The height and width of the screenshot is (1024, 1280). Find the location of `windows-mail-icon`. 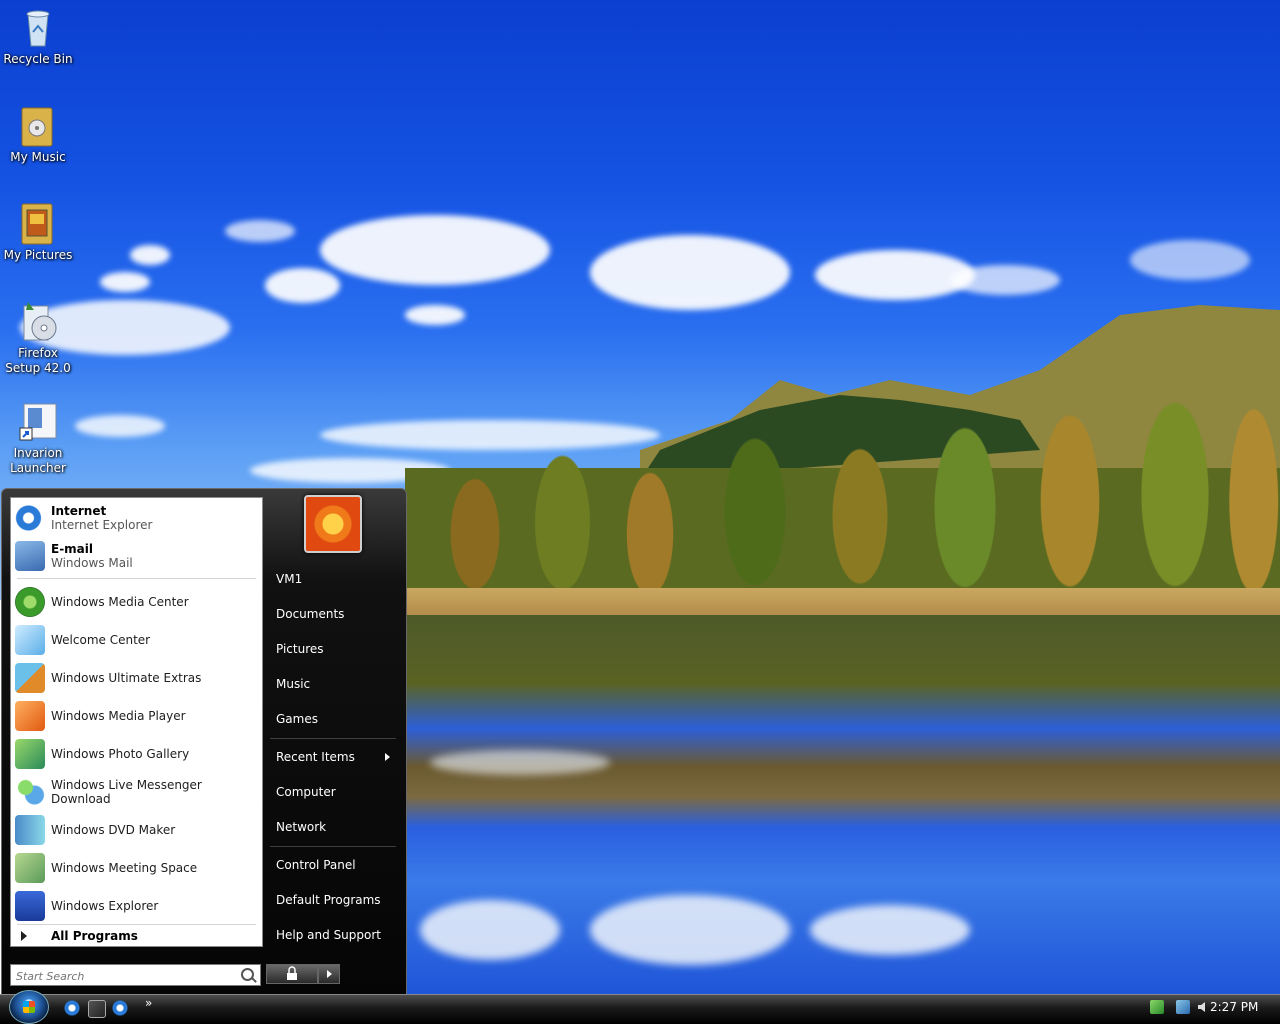

windows-mail-icon is located at coordinates (30, 556).